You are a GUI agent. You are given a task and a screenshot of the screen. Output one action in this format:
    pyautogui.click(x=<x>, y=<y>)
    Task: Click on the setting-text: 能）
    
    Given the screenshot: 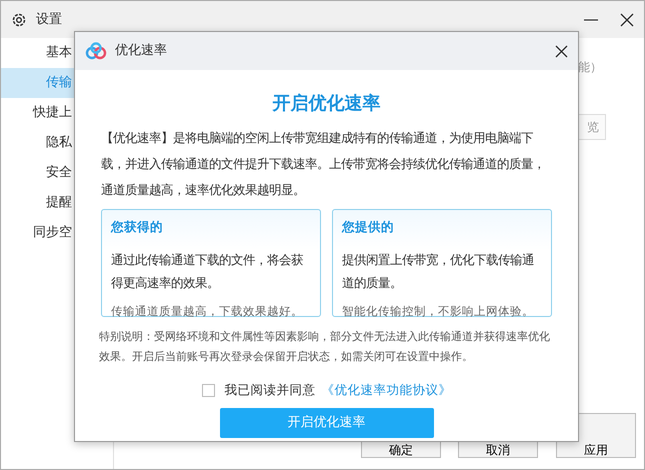 What is the action you would take?
    pyautogui.click(x=590, y=67)
    